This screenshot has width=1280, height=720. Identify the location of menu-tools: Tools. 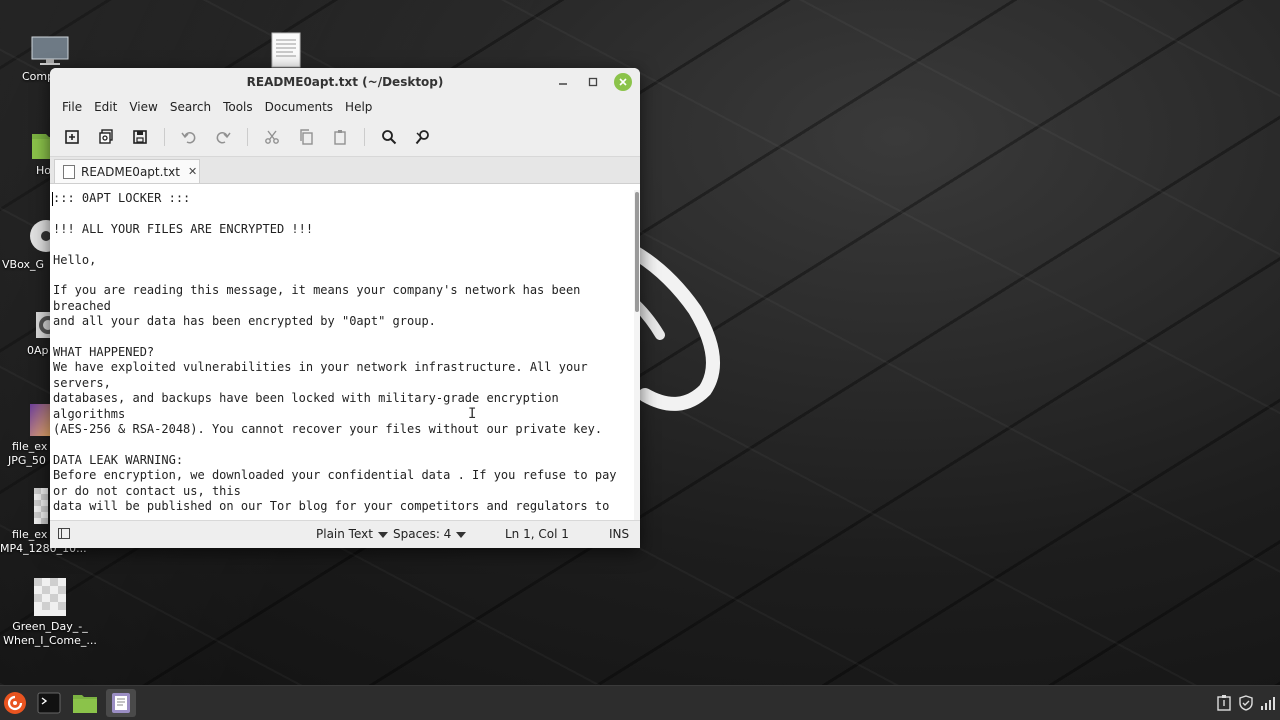
(238, 107).